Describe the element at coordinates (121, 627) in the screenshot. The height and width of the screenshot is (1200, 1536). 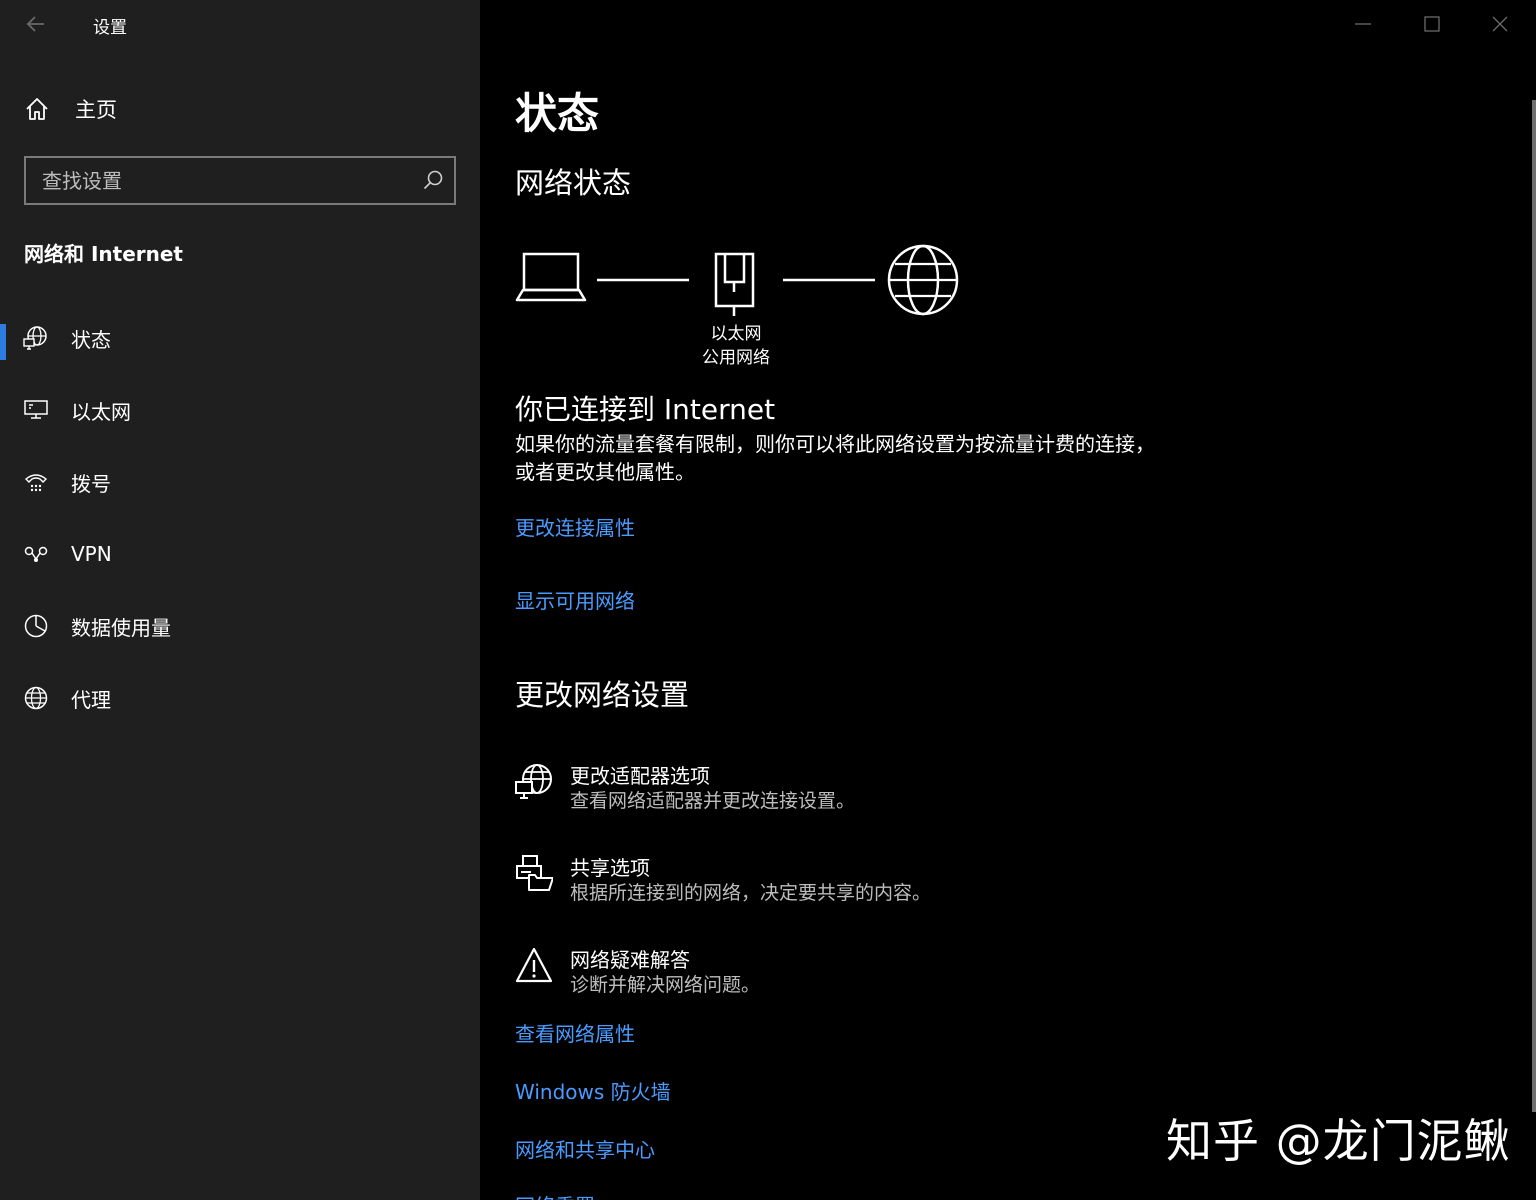
I see `sidebar-item-label: 数据使用量` at that location.